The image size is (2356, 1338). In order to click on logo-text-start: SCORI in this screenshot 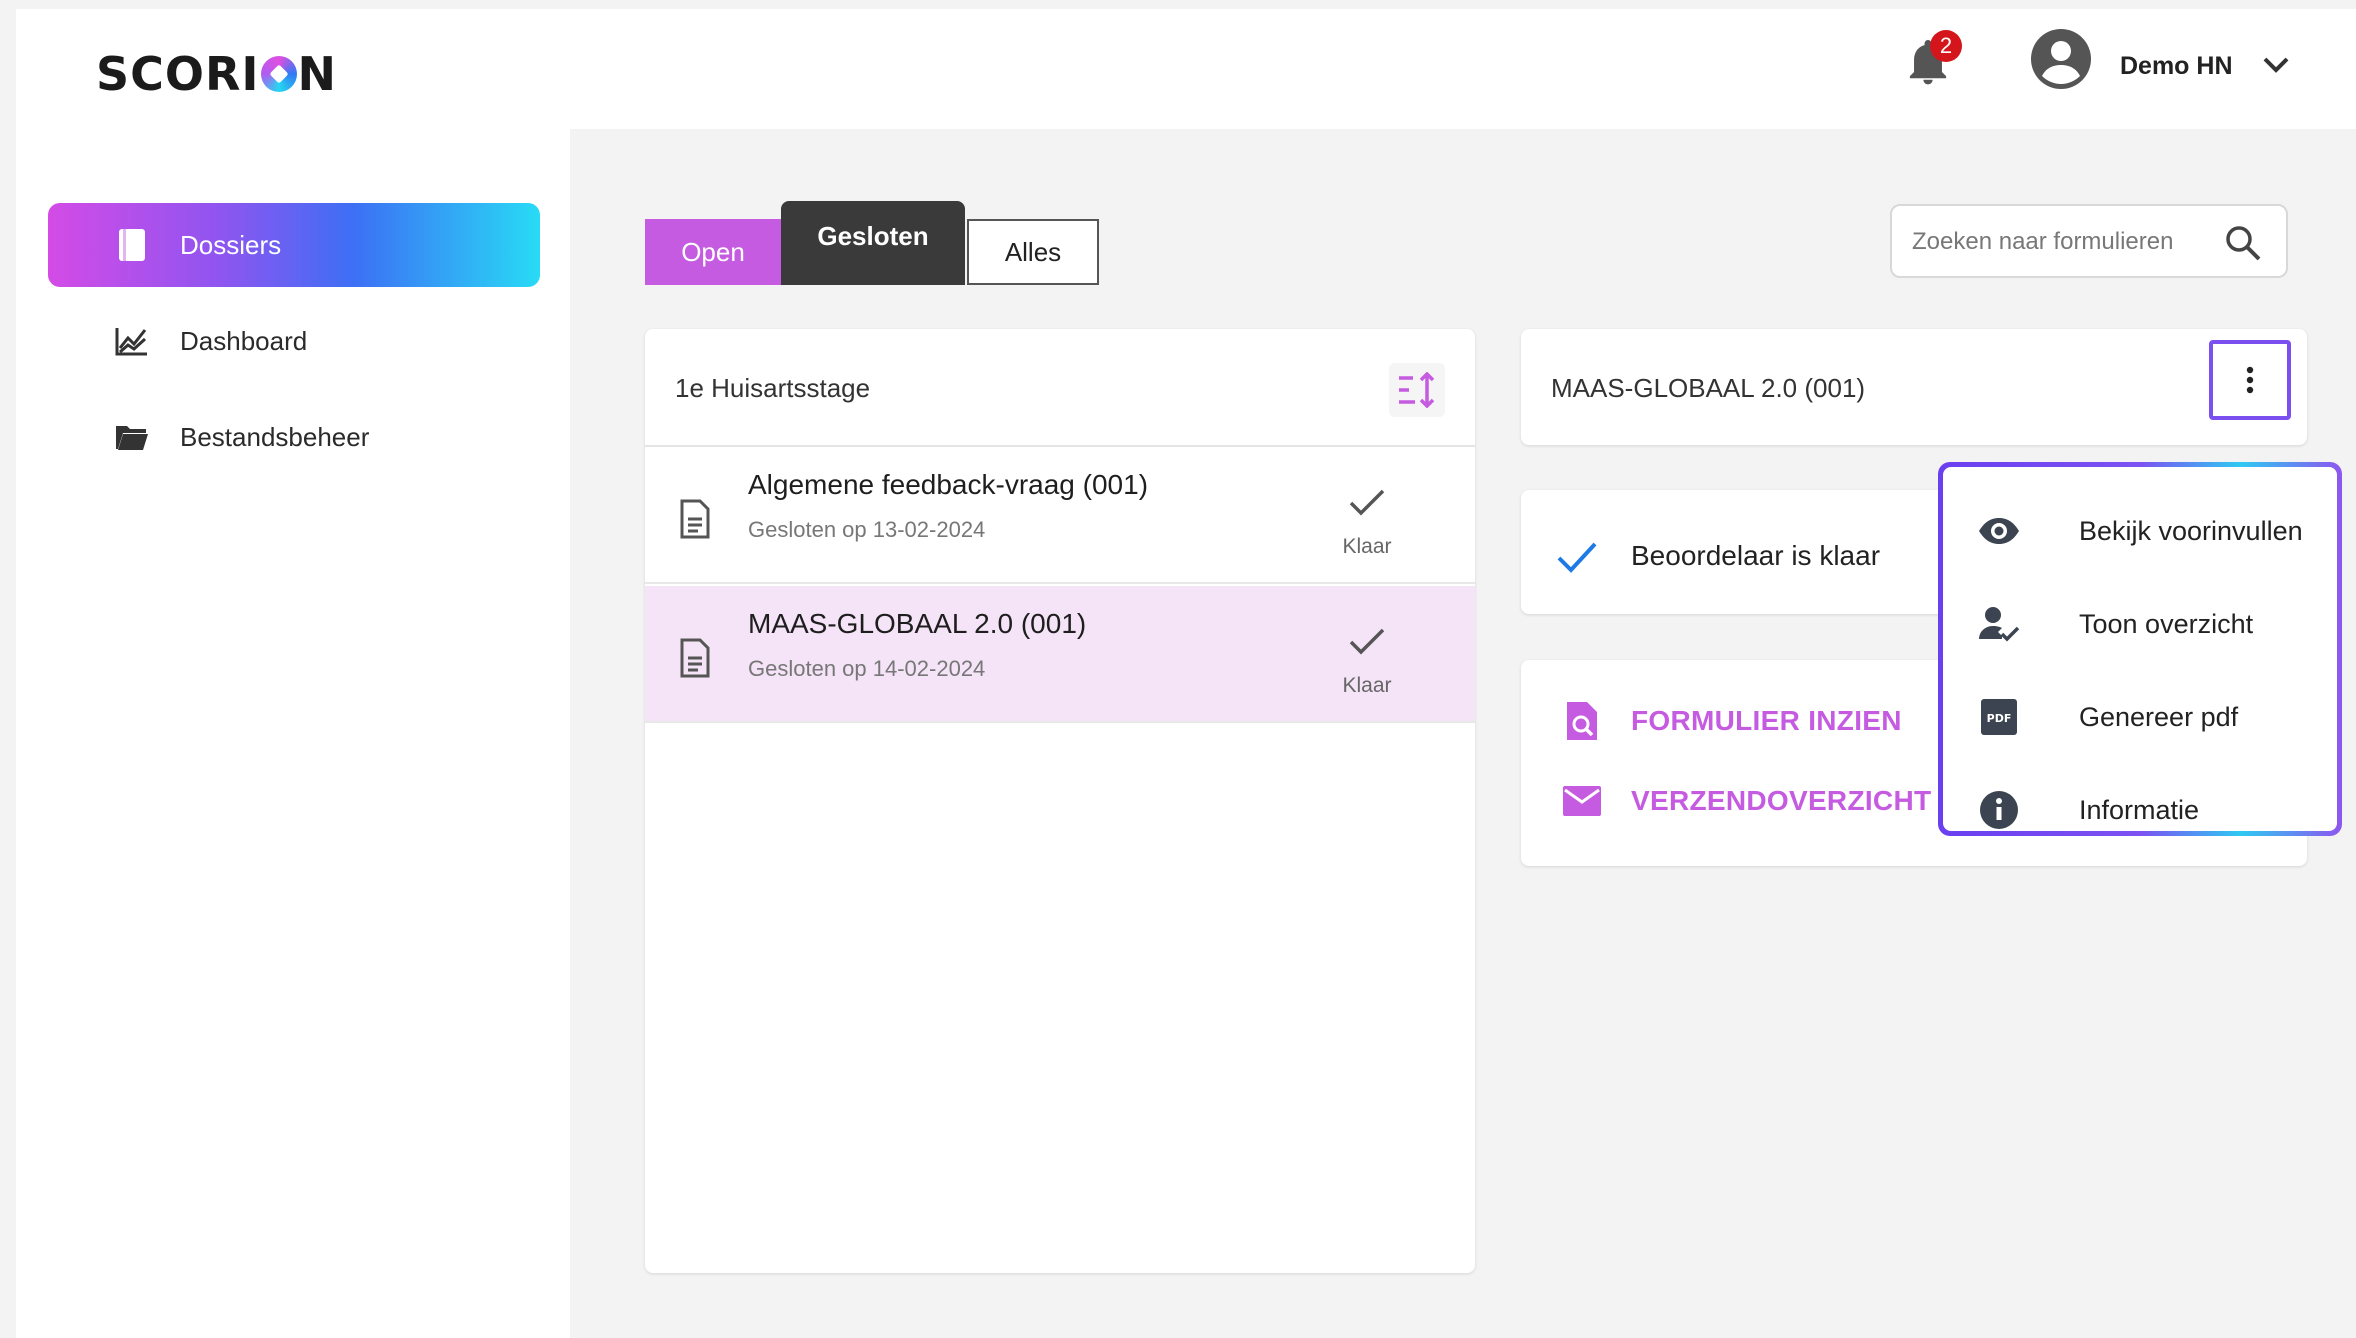, I will do `click(178, 74)`.